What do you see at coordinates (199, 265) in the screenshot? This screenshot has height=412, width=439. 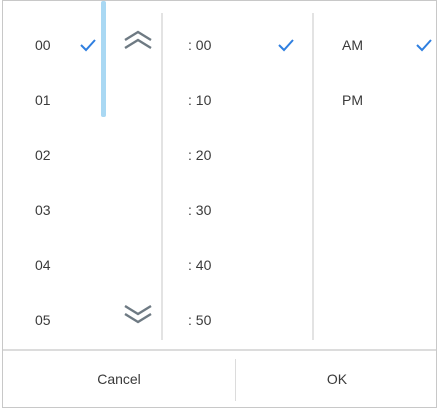 I see `minute-option-40: : 40` at bounding box center [199, 265].